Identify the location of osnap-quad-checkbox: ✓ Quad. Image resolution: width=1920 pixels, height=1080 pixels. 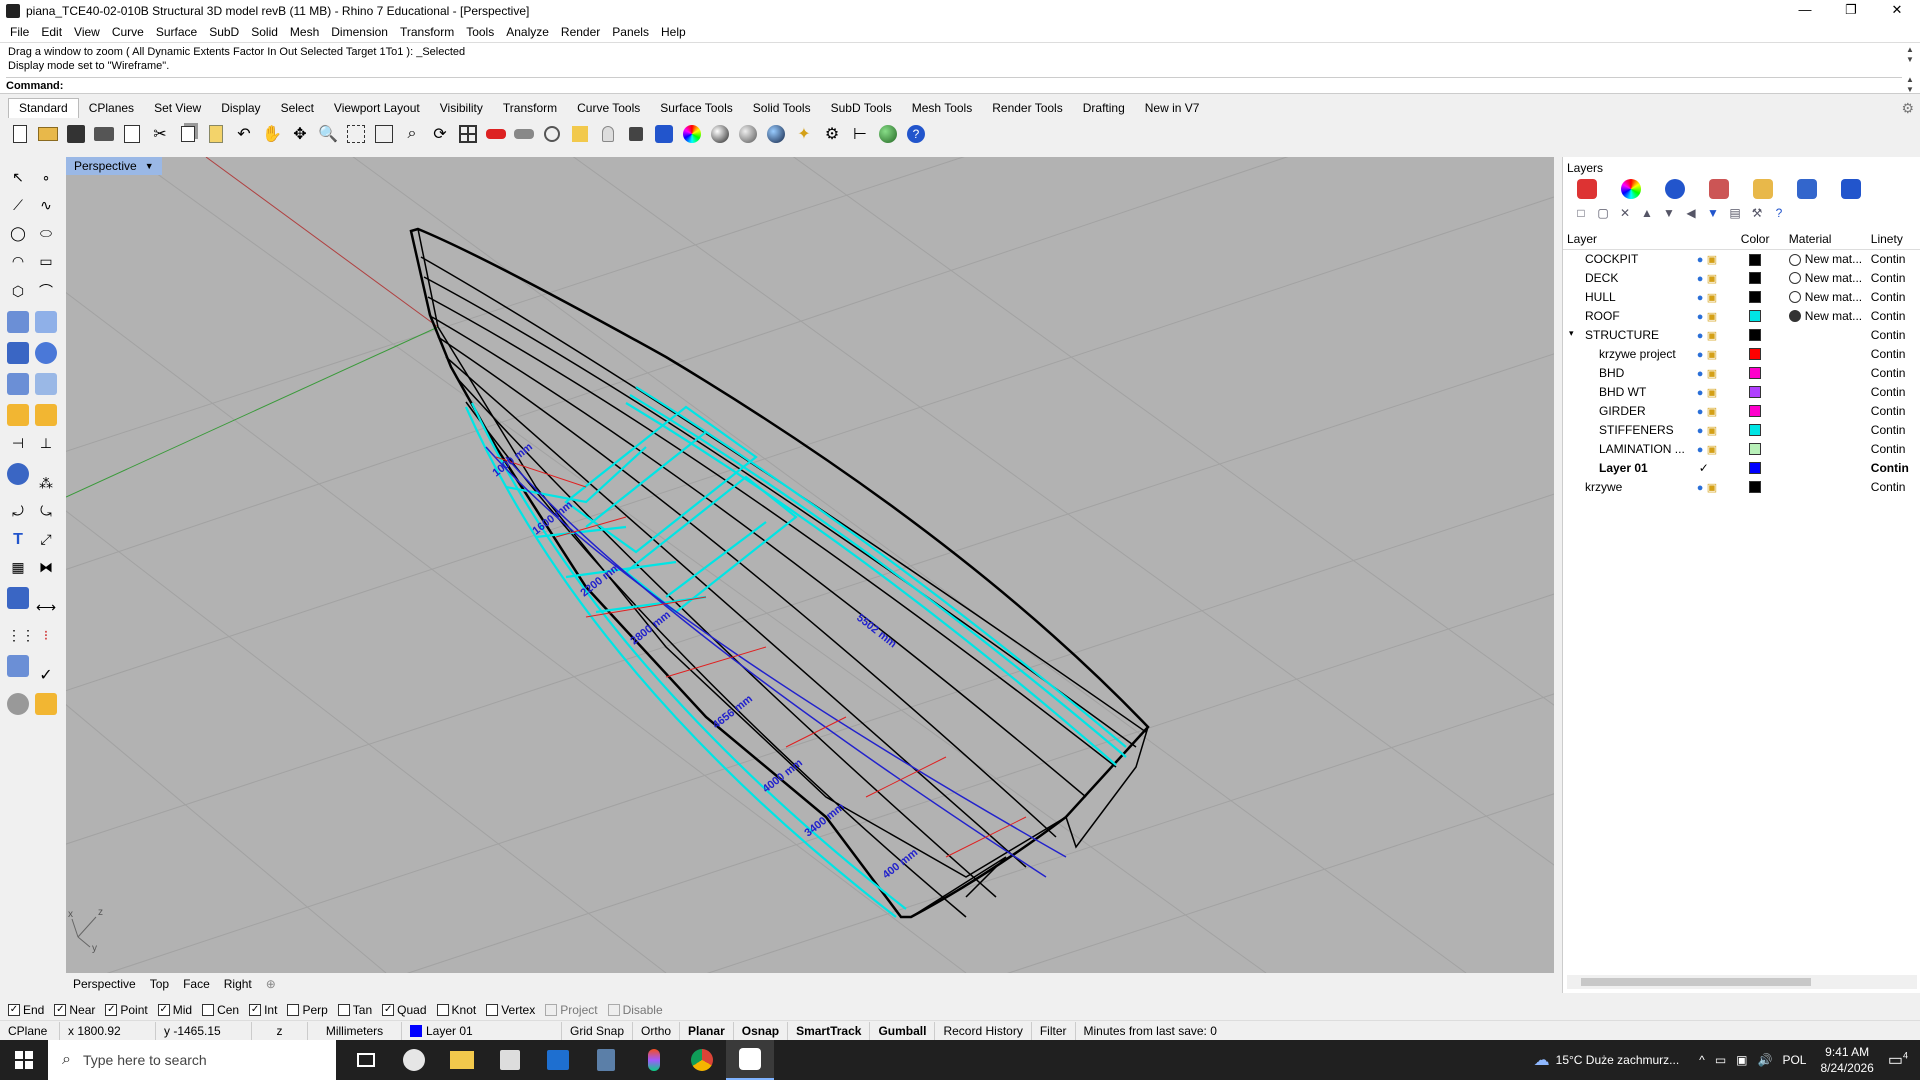
(404, 1010).